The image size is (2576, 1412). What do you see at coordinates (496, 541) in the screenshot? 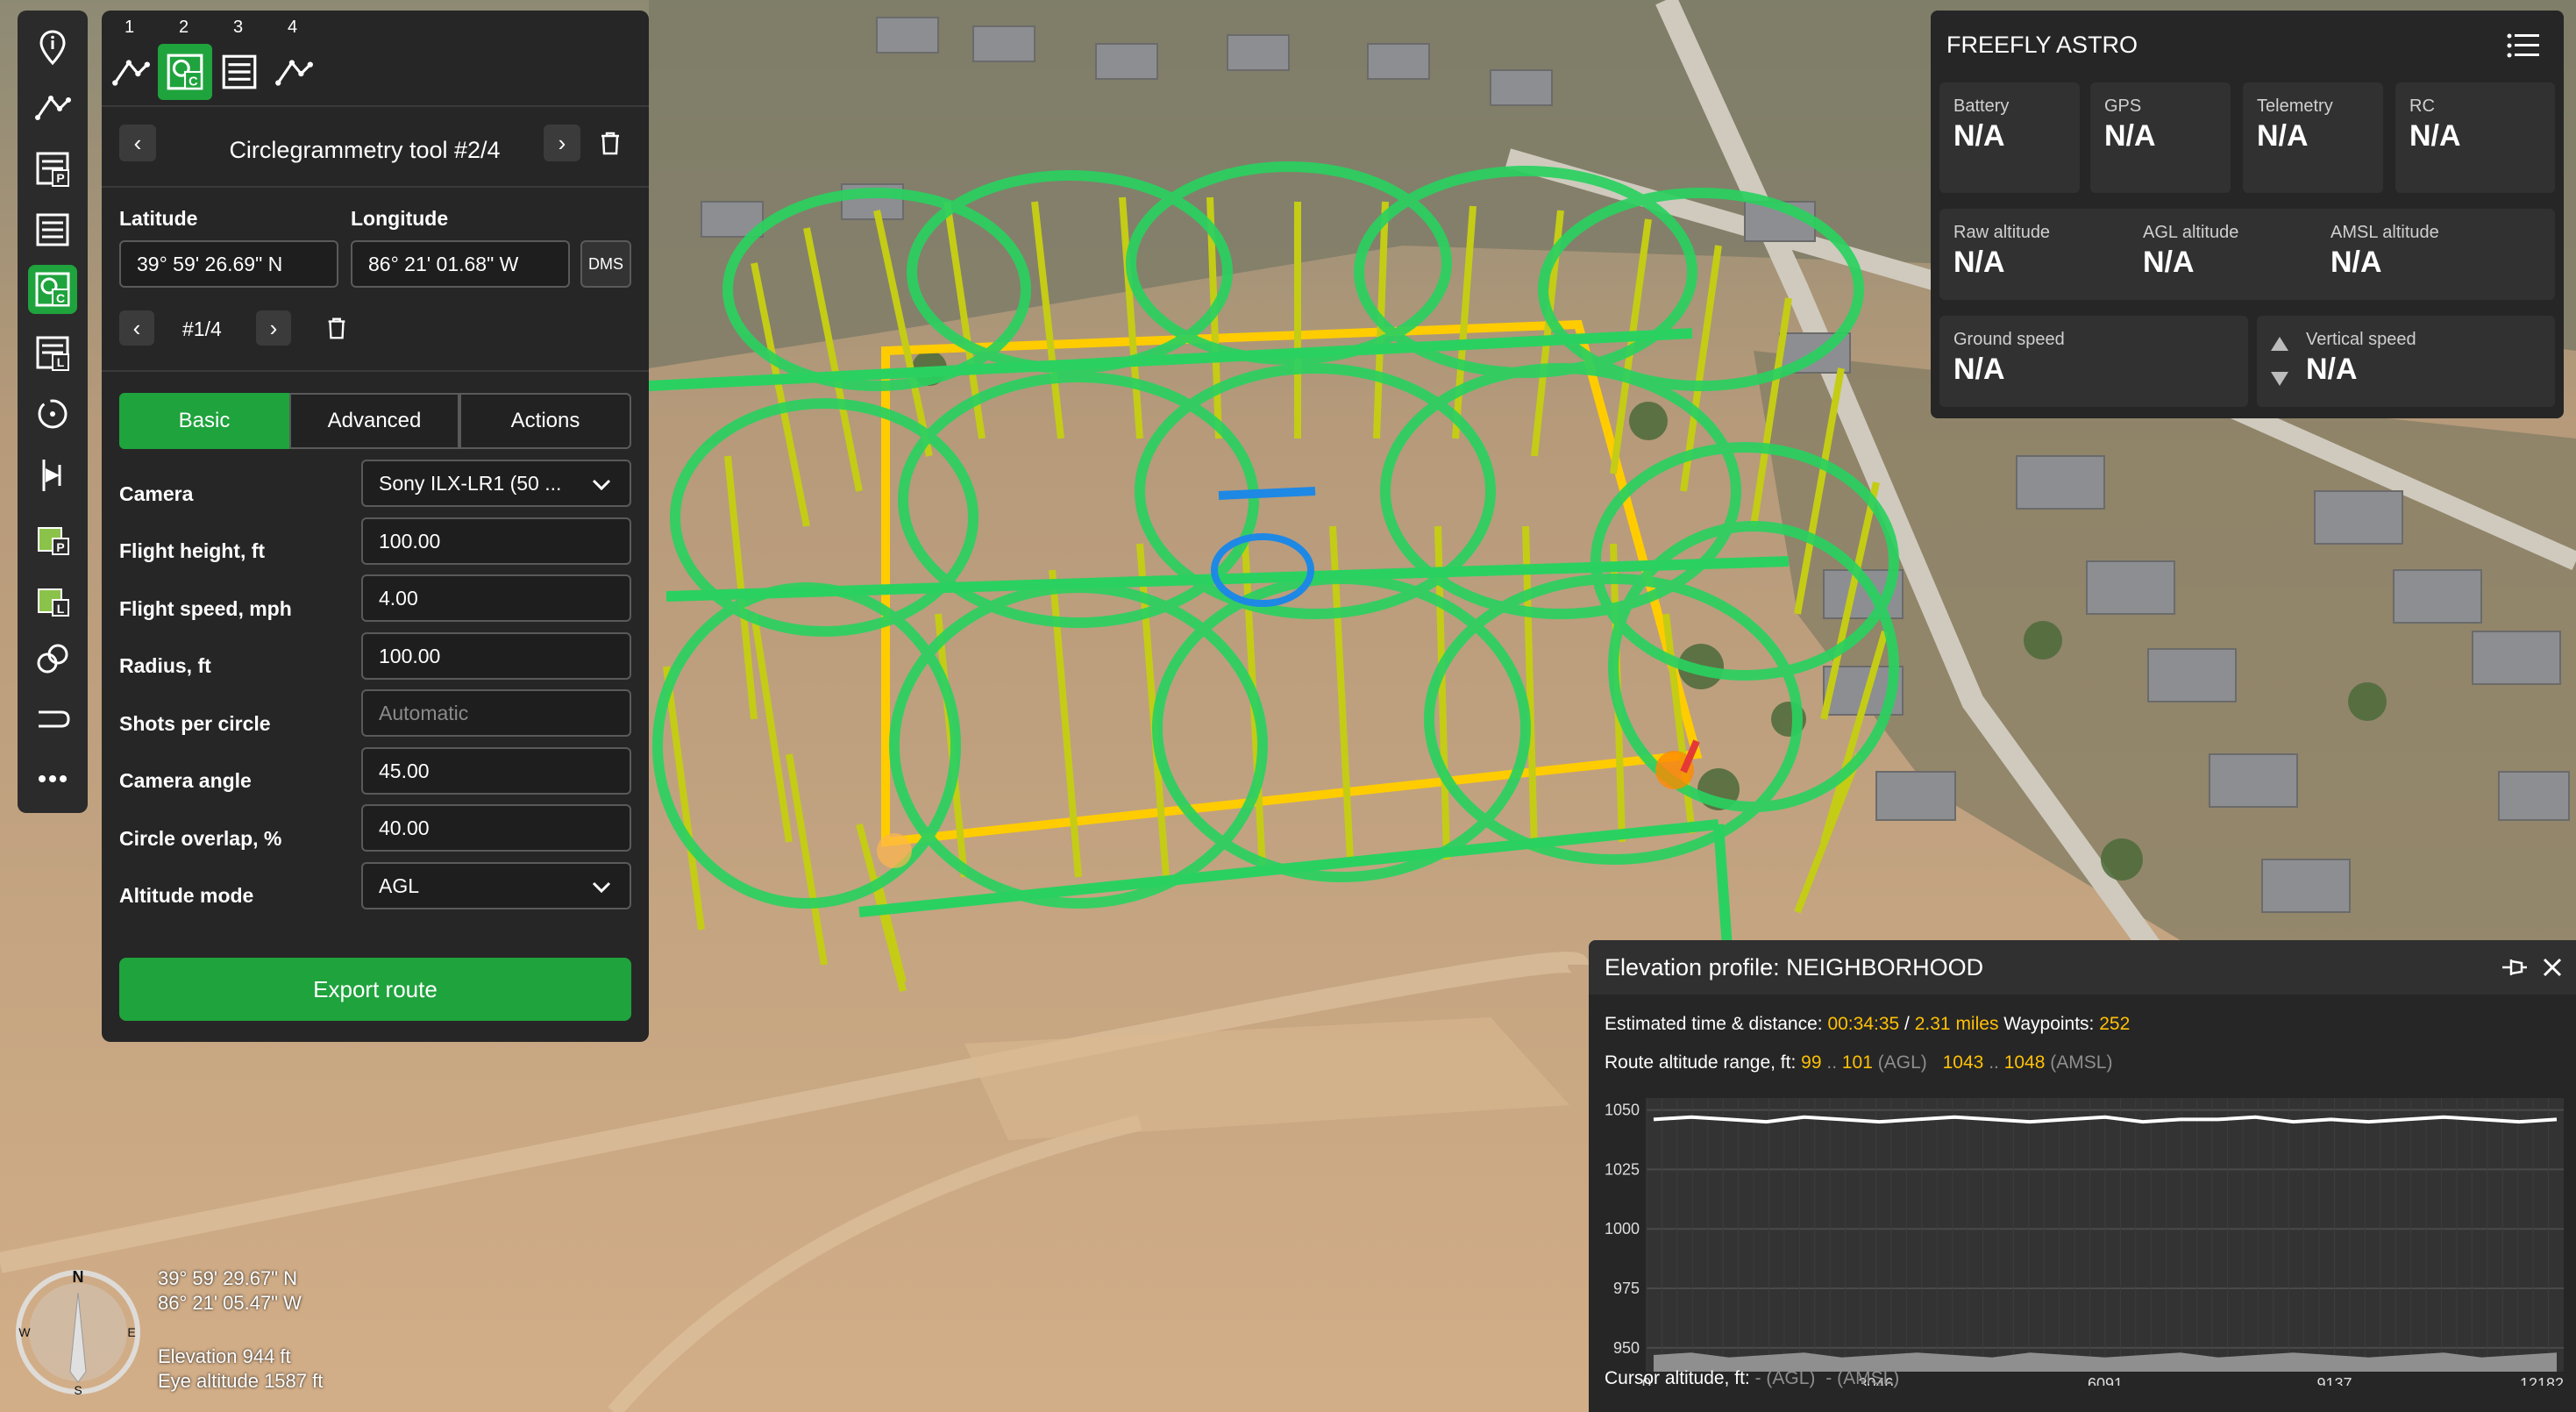
I see `flight-height-input: 100.00` at bounding box center [496, 541].